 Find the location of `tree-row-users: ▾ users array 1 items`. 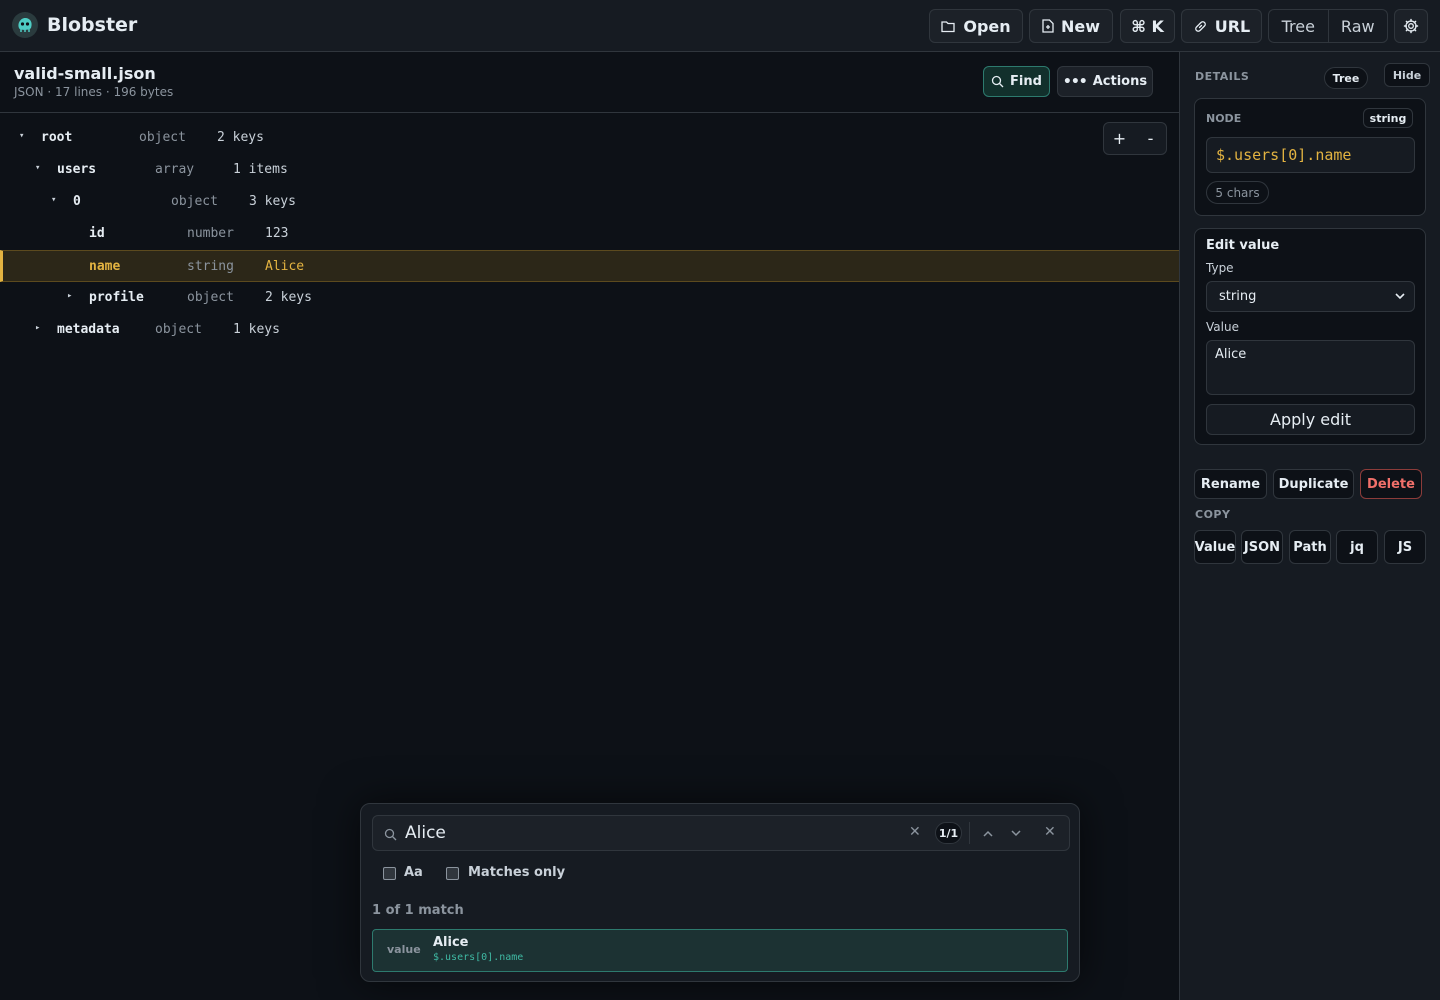

tree-row-users: ▾ users array 1 items is located at coordinates (589, 170).